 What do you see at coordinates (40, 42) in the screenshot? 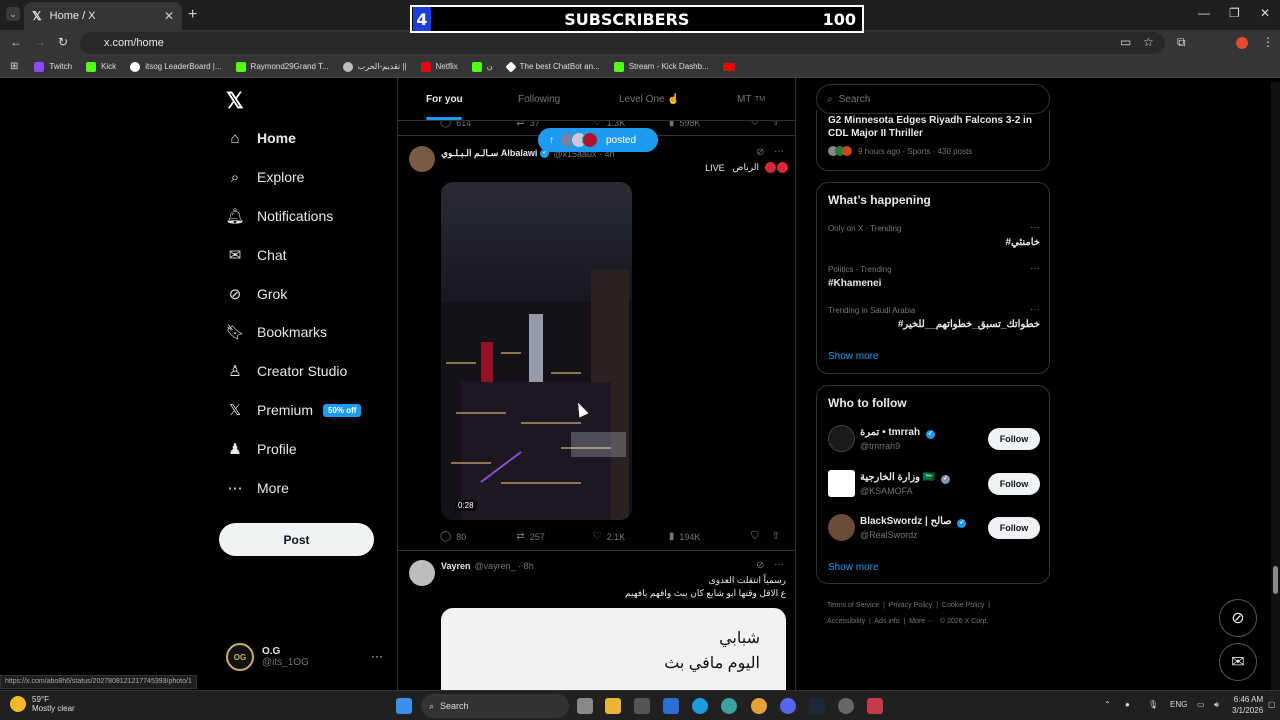
I see `forward-icon: →` at bounding box center [40, 42].